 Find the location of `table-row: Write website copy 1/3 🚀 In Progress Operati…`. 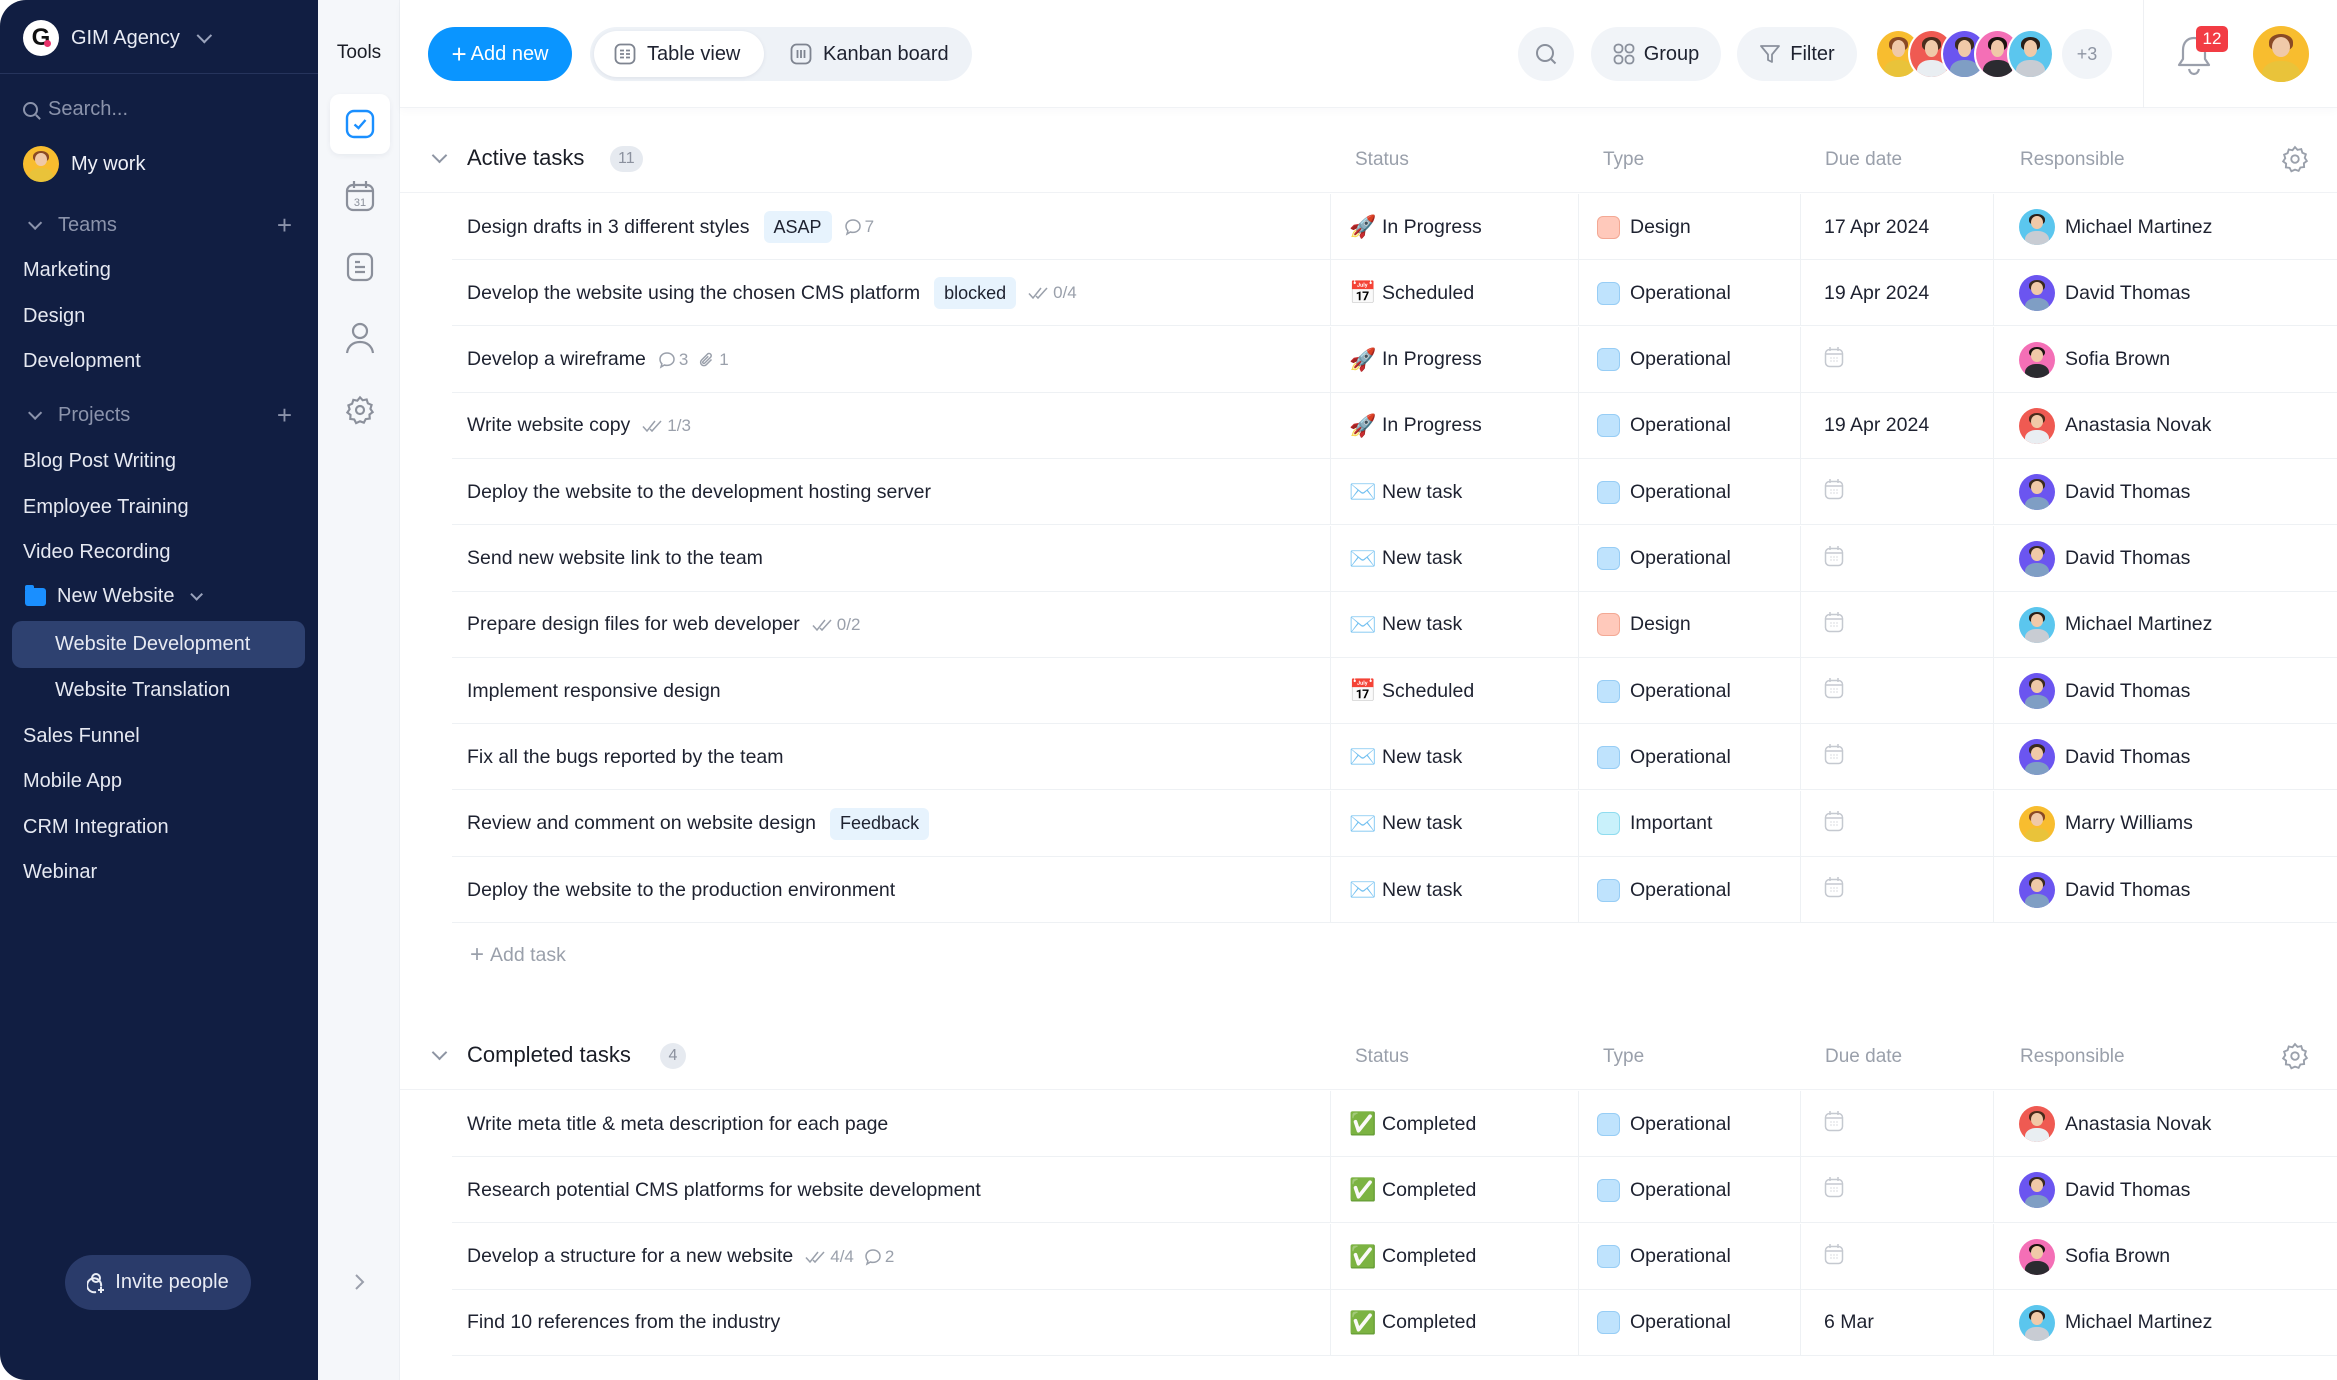

table-row: Write website copy 1/3 🚀 In Progress Operati… is located at coordinates (1394, 425).